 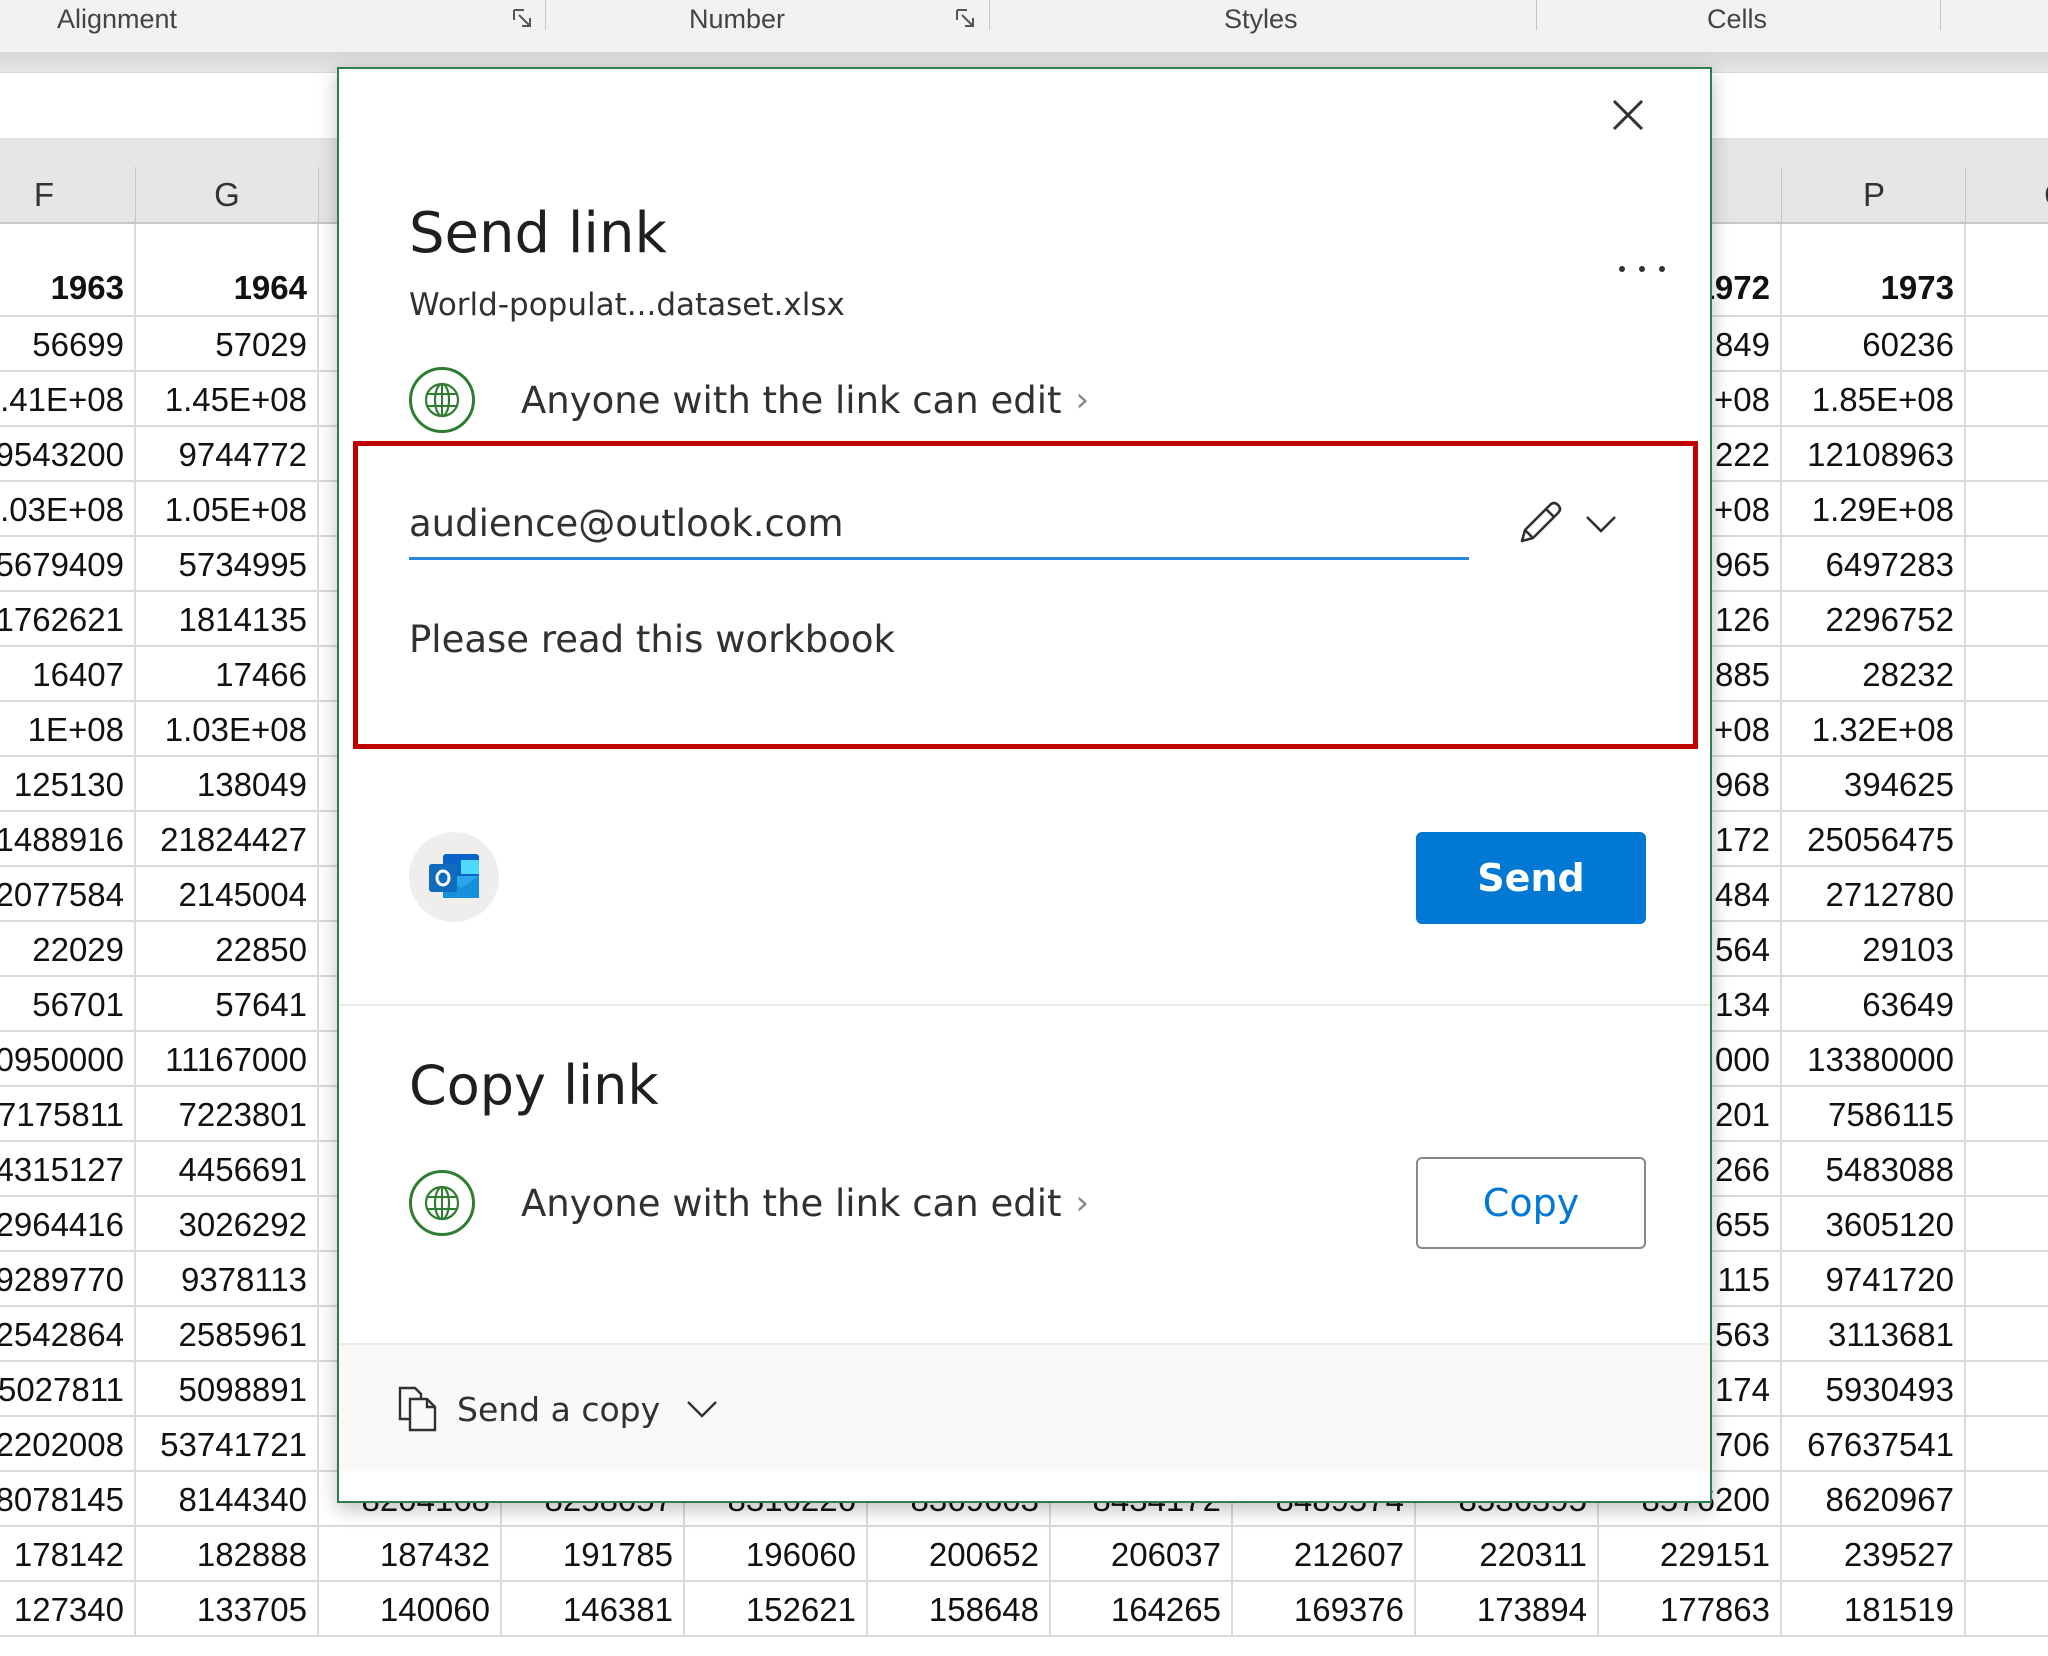 What do you see at coordinates (227, 1388) in the screenshot?
I see `cell: 5098891` at bounding box center [227, 1388].